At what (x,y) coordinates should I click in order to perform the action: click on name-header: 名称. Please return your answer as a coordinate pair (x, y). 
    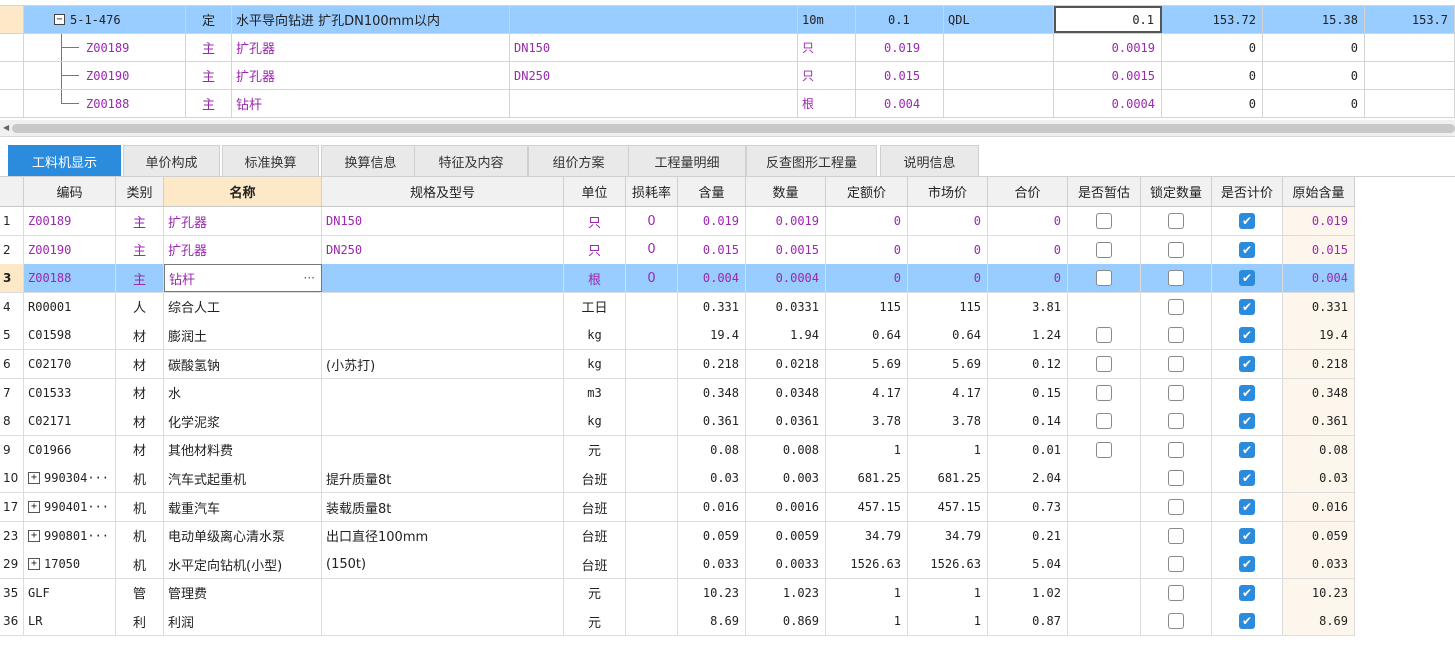
    Looking at the image, I should click on (243, 191).